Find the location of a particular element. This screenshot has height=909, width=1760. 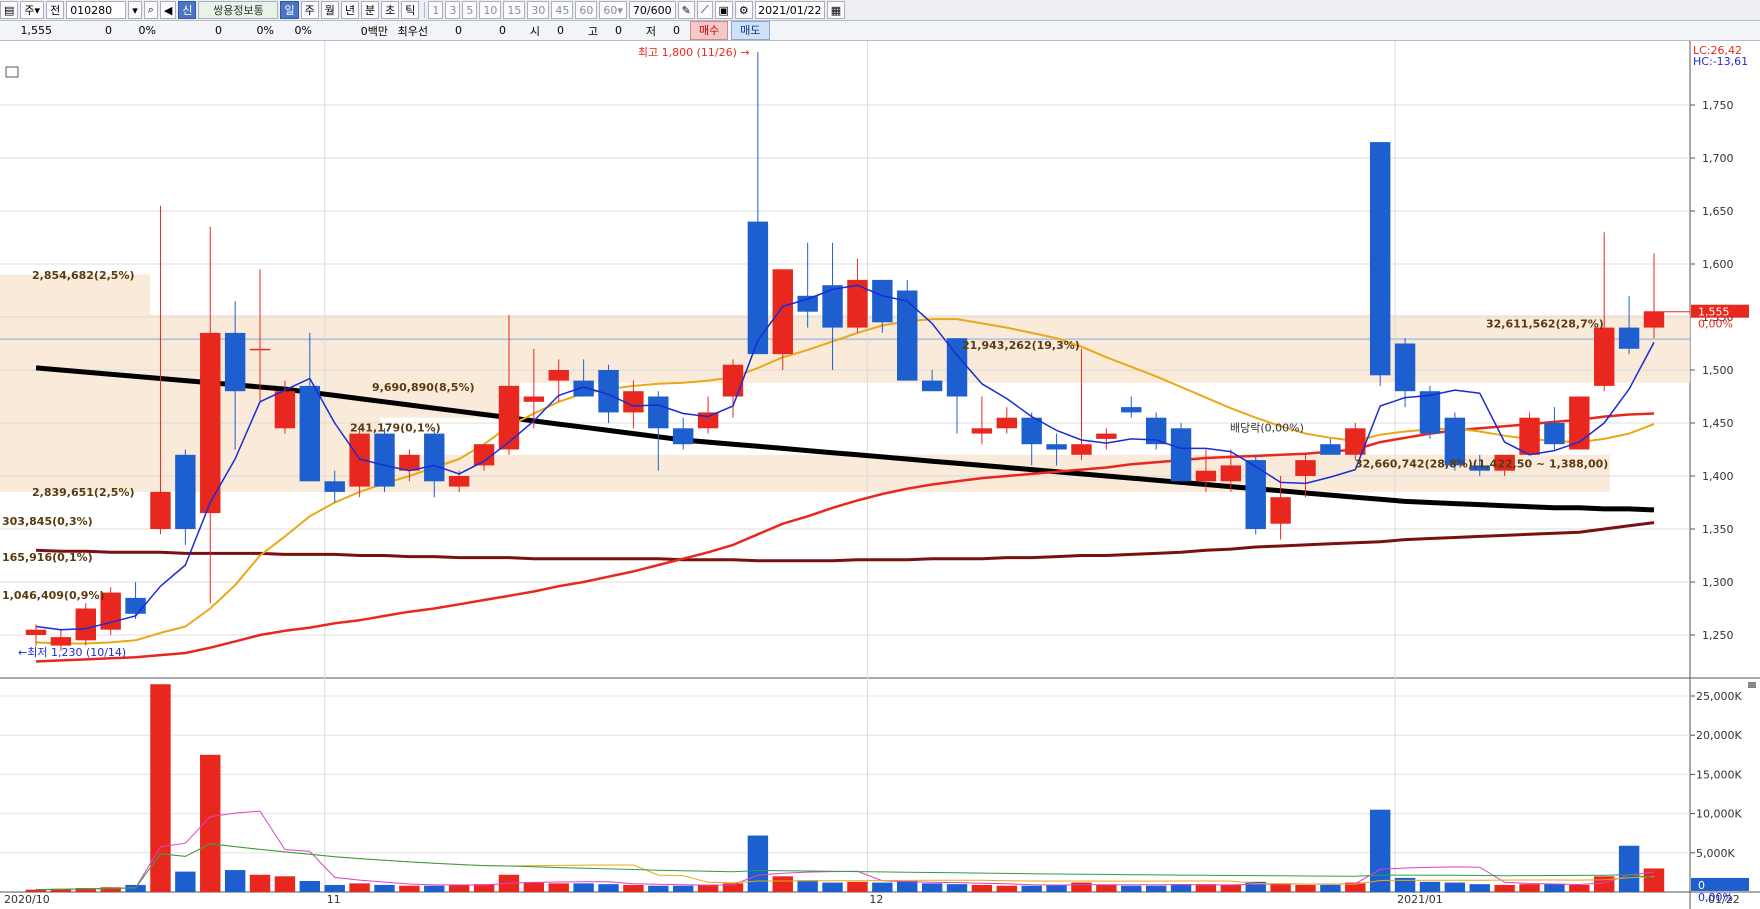

volume-profile-label: 165,916(0,1%) is located at coordinates (47, 557).